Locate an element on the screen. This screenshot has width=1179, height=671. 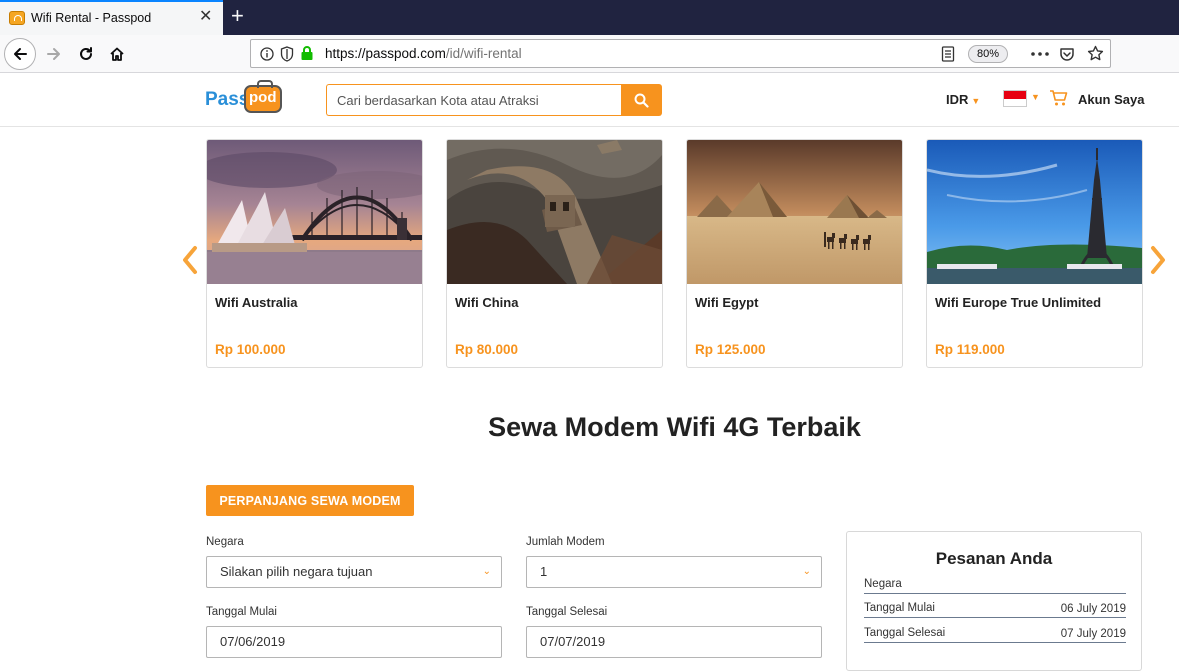
account-link: Akun Saya is located at coordinates (1111, 99).